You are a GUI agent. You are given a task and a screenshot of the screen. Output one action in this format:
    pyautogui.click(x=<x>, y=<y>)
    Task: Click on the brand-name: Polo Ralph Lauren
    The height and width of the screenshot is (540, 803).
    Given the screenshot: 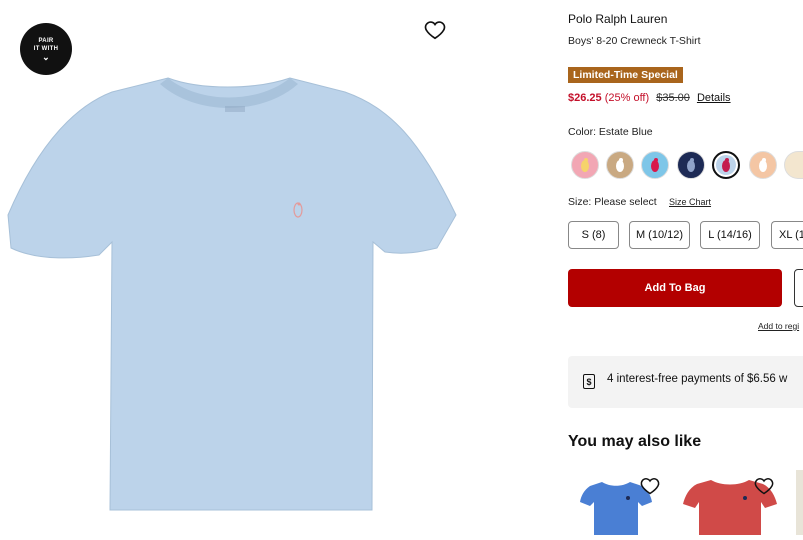 What is the action you would take?
    pyautogui.click(x=617, y=19)
    